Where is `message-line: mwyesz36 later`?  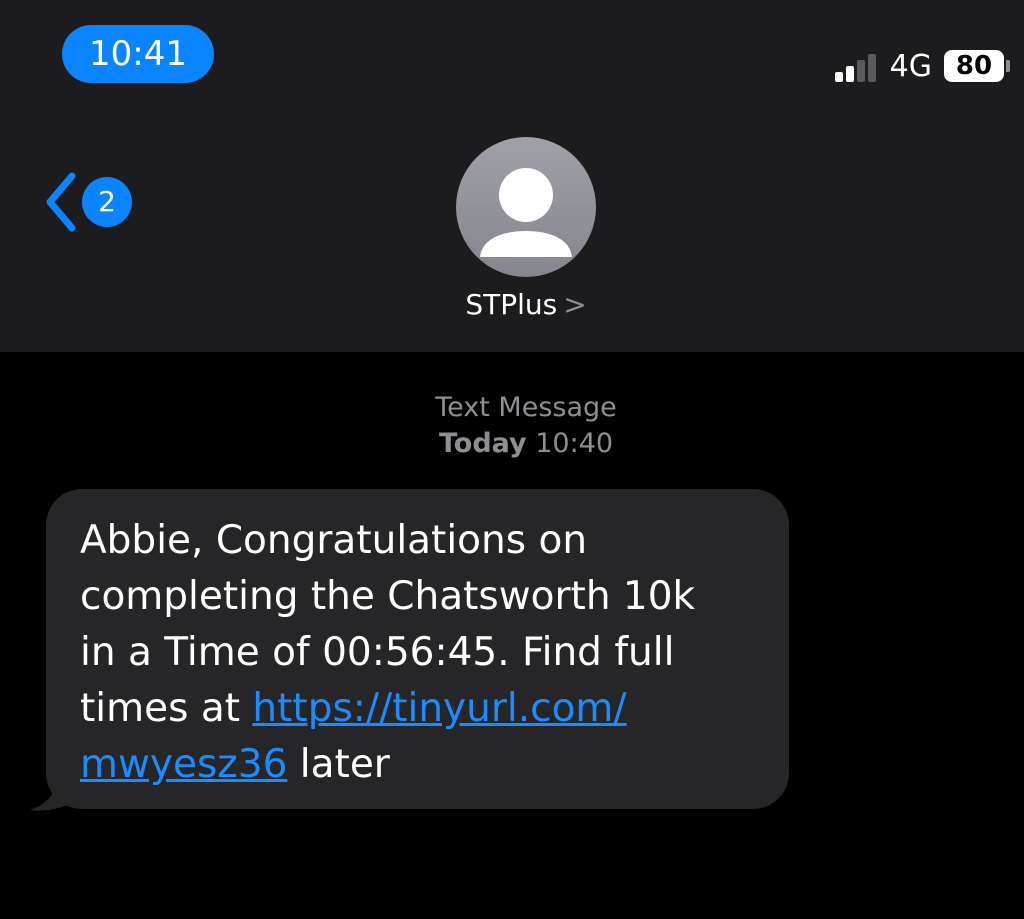
message-line: mwyesz36 later is located at coordinates (419, 765).